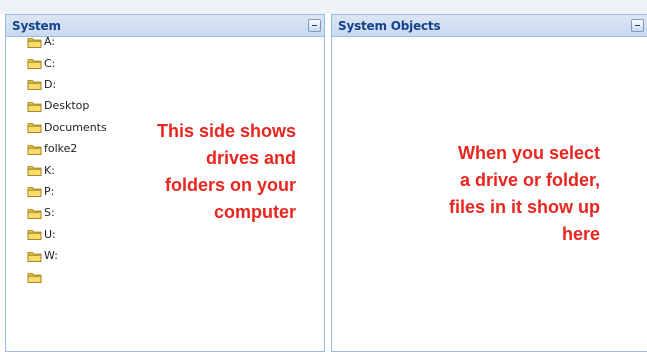 Image resolution: width=647 pixels, height=352 pixels. What do you see at coordinates (67, 169) in the screenshot?
I see `tree-item-k: K:` at bounding box center [67, 169].